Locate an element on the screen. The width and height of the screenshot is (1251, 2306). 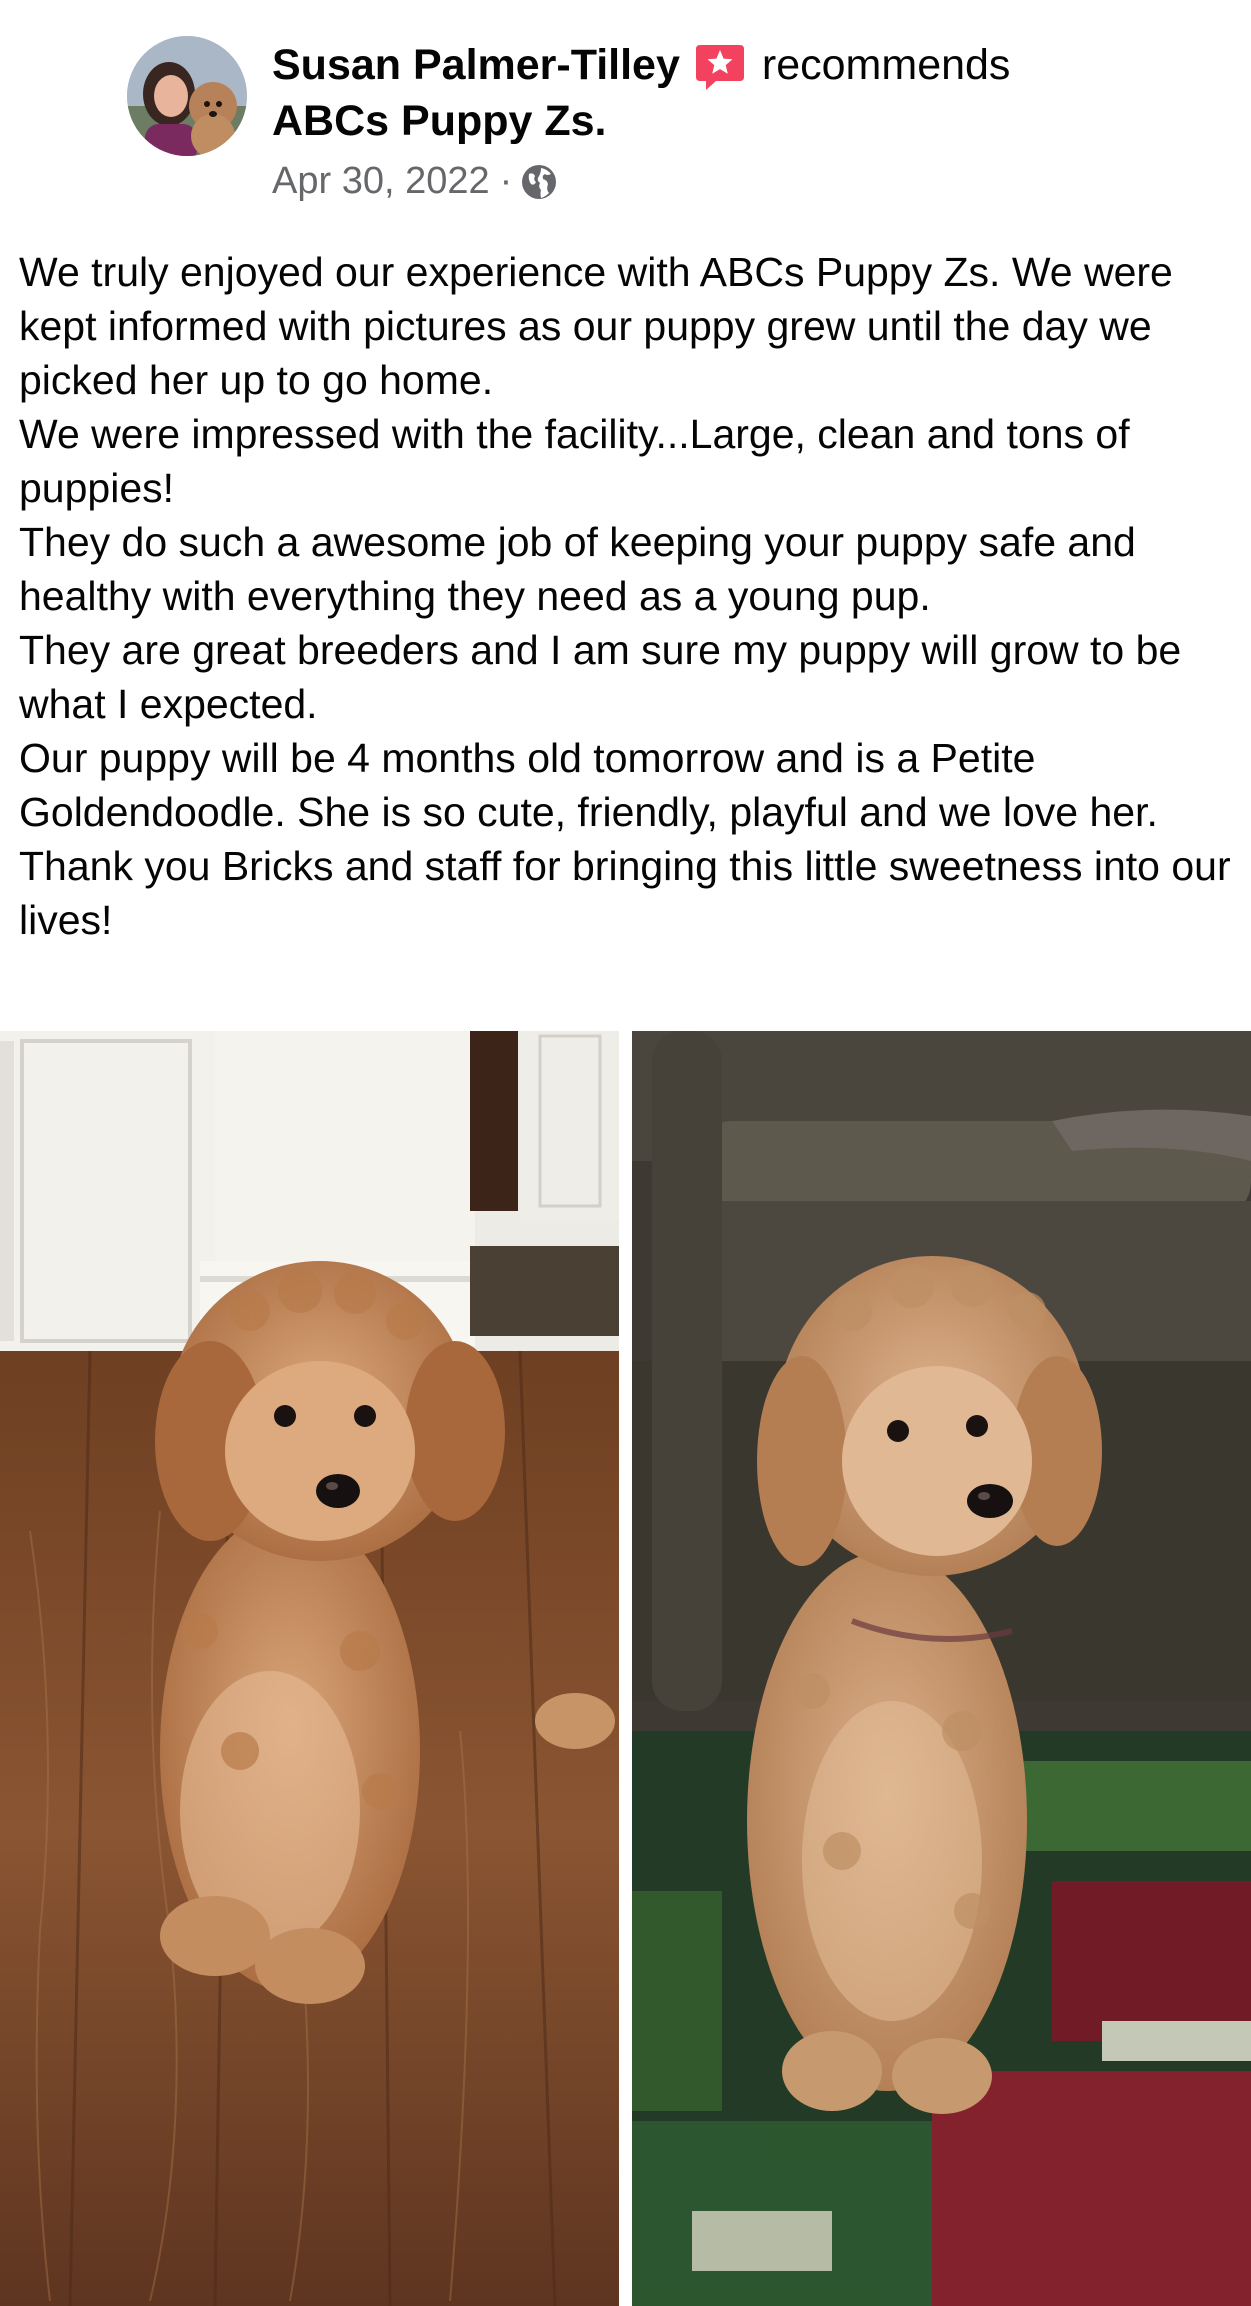
post-date: Apr 30, 2022 is located at coordinates (381, 181).